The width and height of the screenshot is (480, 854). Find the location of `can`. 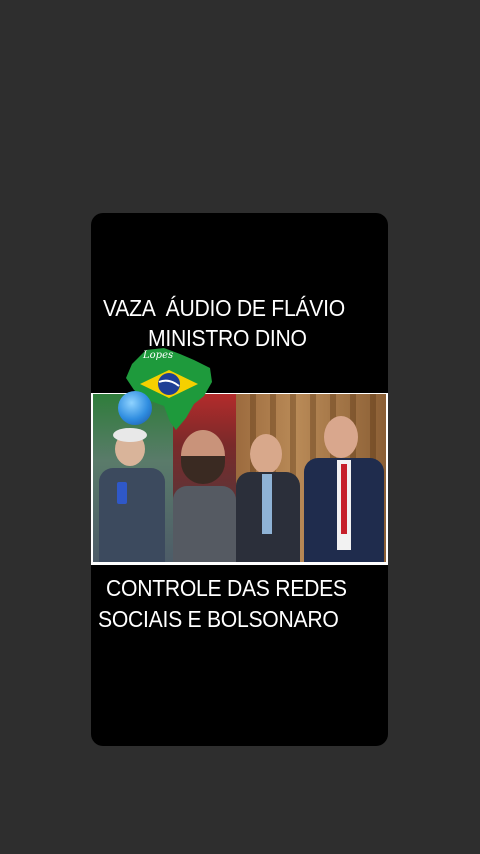

can is located at coordinates (122, 493).